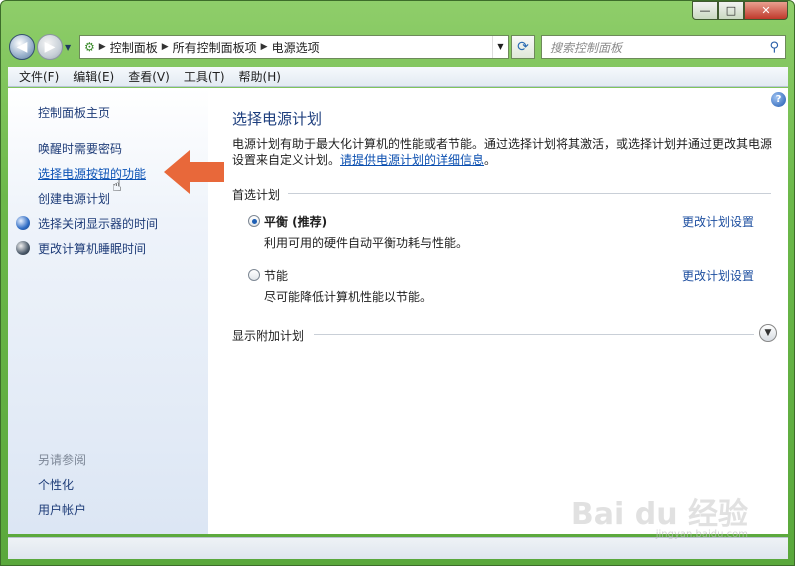 This screenshot has height=566, width=795. What do you see at coordinates (412, 160) in the screenshot?
I see `plan-info-link: 请提供电源计划的详细信息` at bounding box center [412, 160].